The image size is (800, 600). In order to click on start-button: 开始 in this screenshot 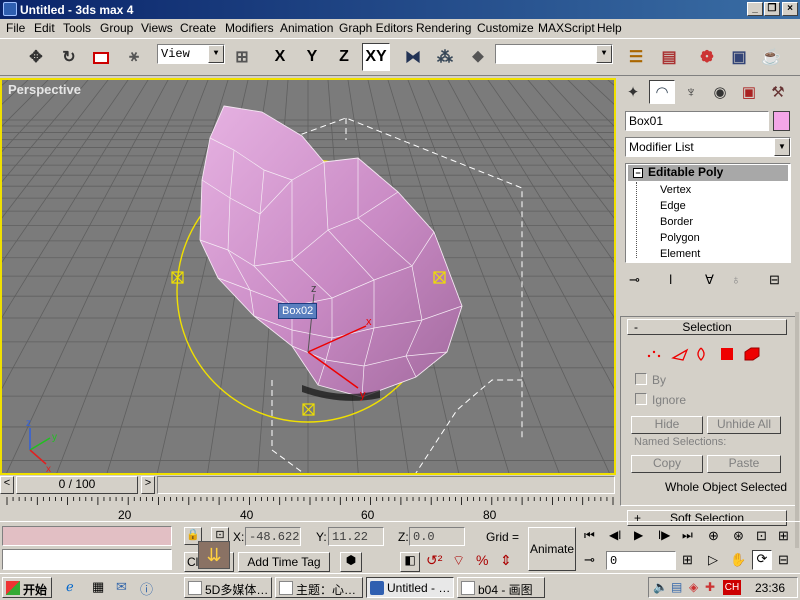, I will do `click(27, 587)`.